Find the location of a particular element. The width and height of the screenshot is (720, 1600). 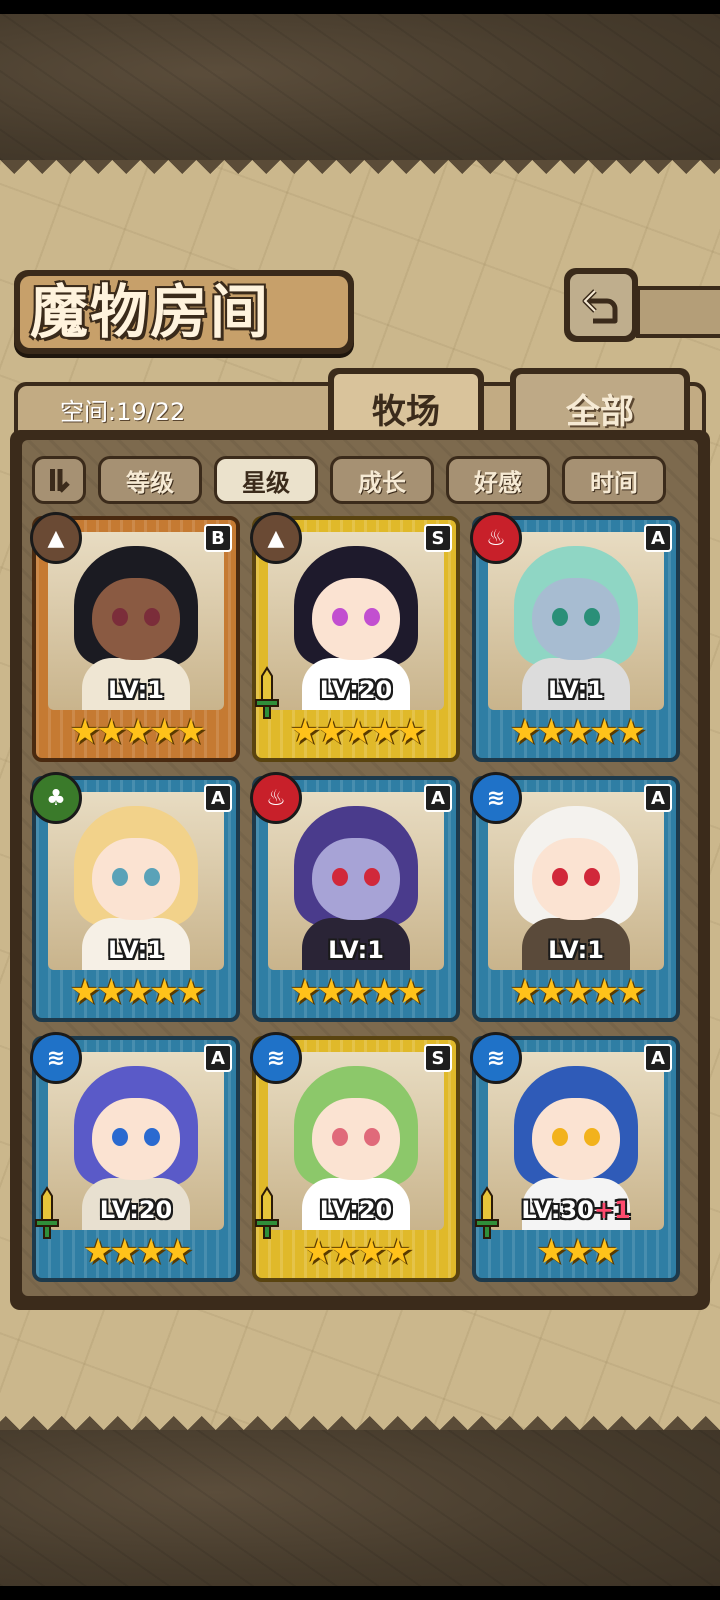

monster-level: LV:30+1 is located at coordinates (576, 1210).